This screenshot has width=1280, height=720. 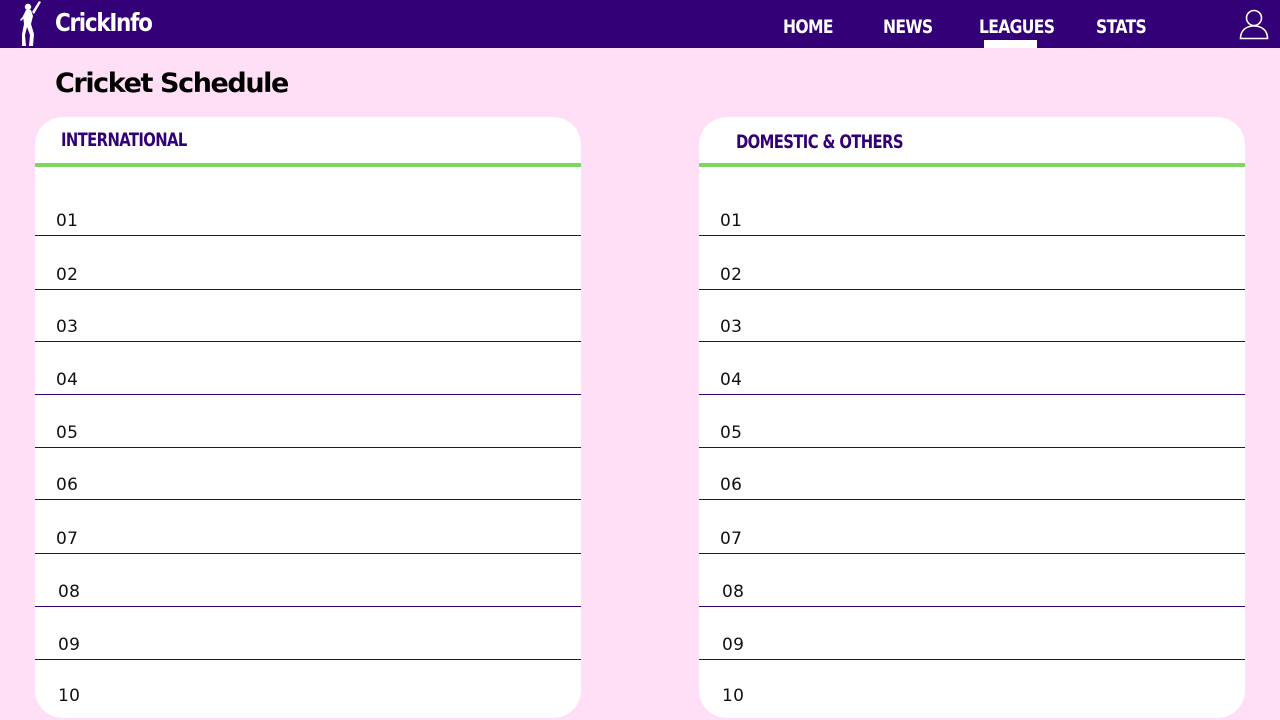 What do you see at coordinates (820, 142) in the screenshot?
I see `panel-title-domestic: DOMESTIC & OTHERS` at bounding box center [820, 142].